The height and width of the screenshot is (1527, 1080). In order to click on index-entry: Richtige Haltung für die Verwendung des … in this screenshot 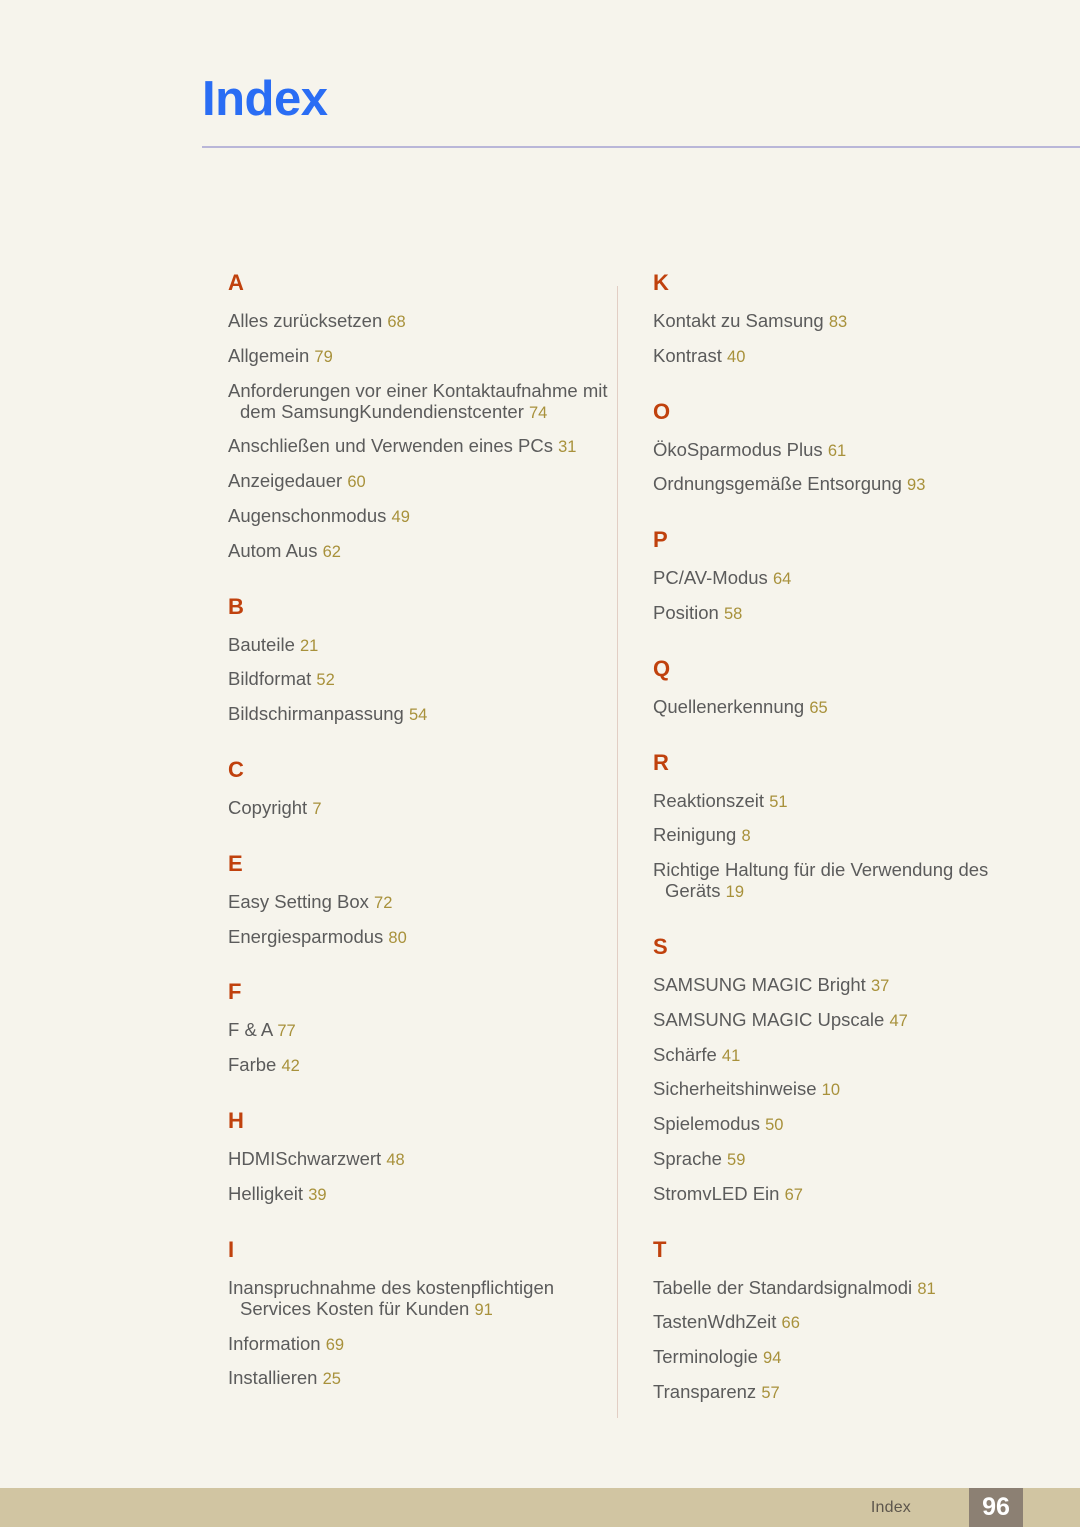, I will do `click(848, 880)`.